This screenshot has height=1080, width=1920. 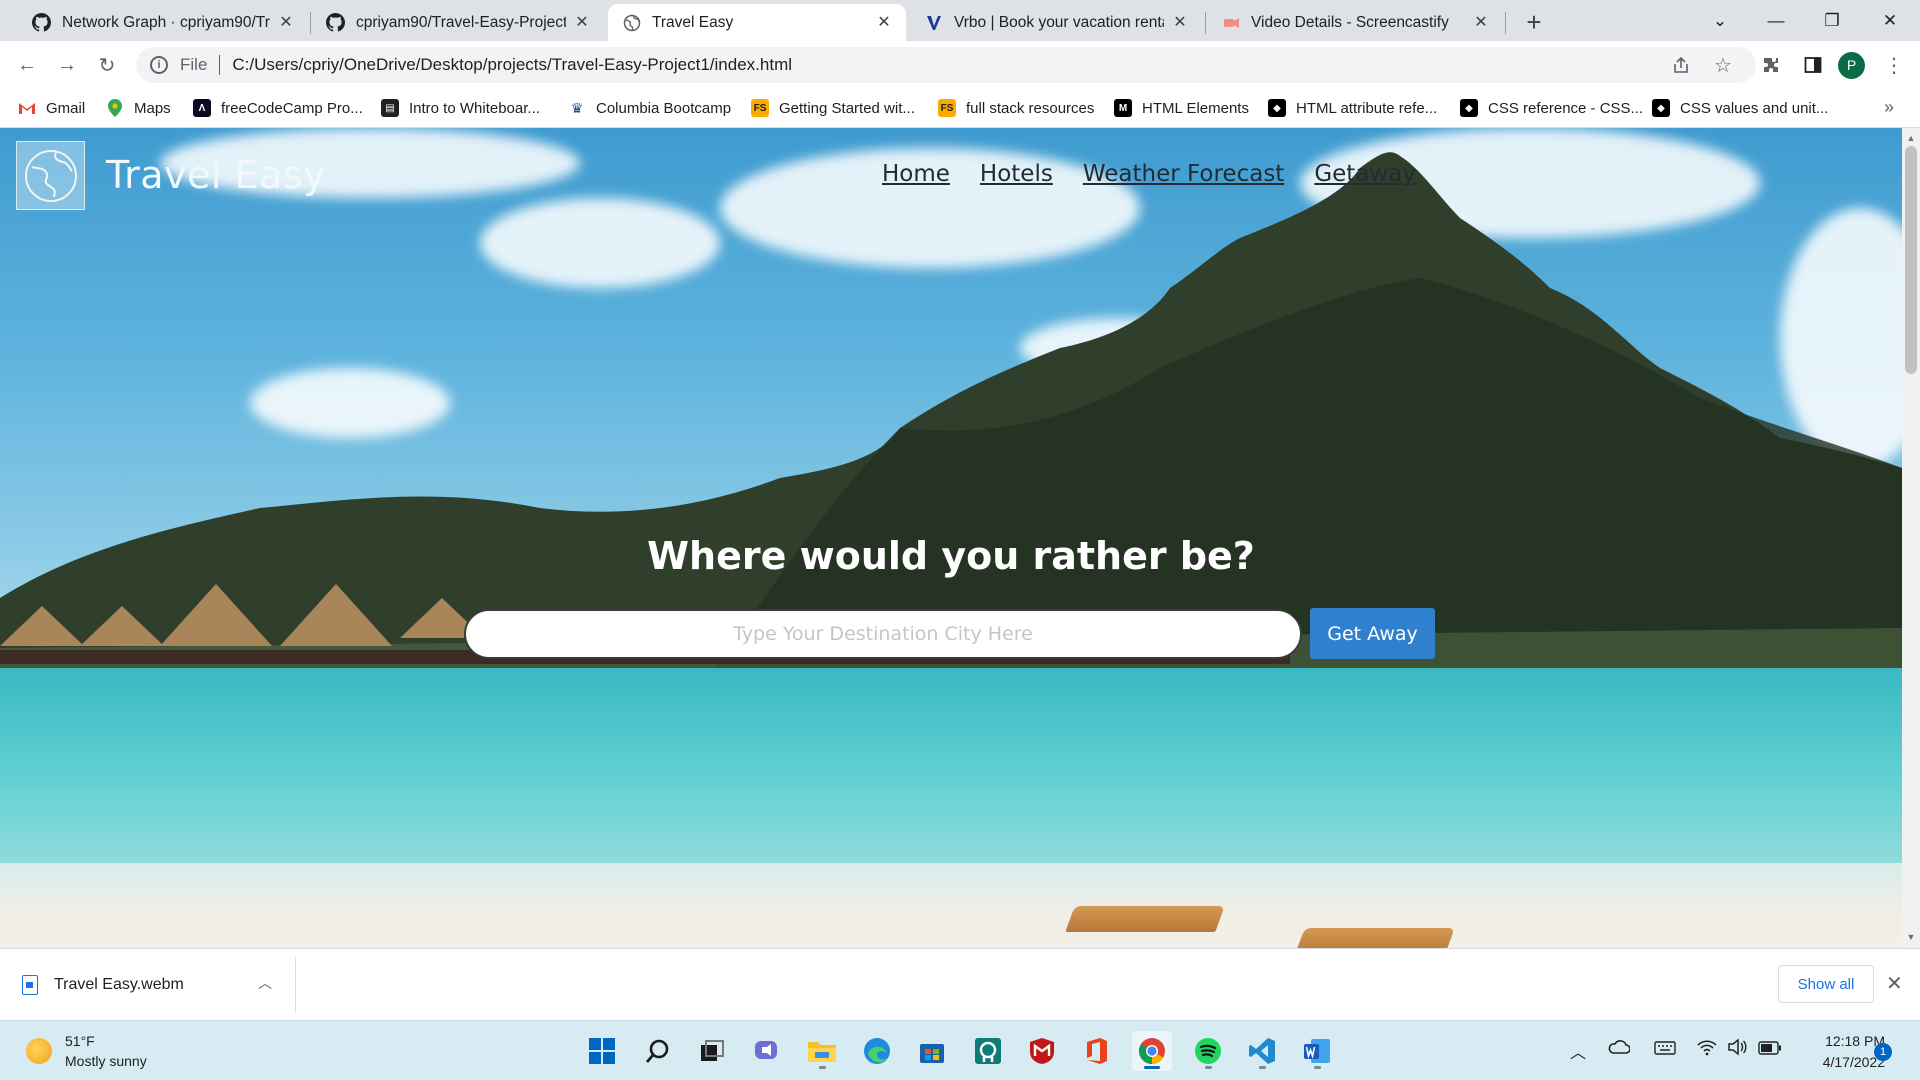 What do you see at coordinates (1737, 1049) in the screenshot?
I see `volume-icon` at bounding box center [1737, 1049].